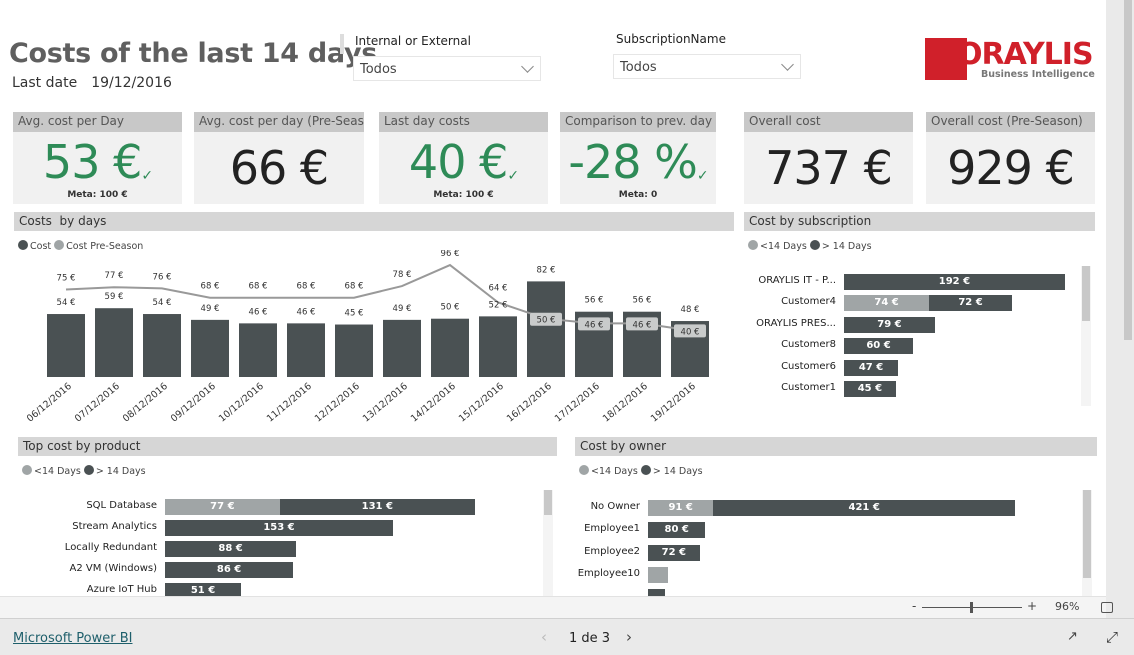 The height and width of the screenshot is (655, 1134). What do you see at coordinates (629, 637) in the screenshot?
I see `next-page-icon: ›` at bounding box center [629, 637].